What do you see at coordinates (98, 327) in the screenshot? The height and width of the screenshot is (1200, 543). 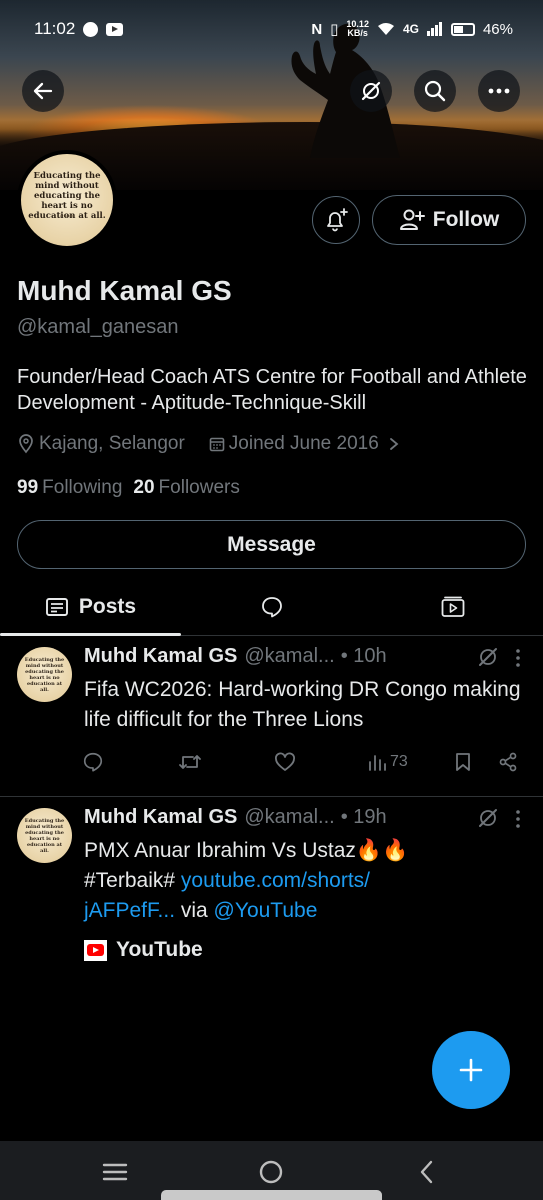 I see `profile-handle: @kamal_ganesan` at bounding box center [98, 327].